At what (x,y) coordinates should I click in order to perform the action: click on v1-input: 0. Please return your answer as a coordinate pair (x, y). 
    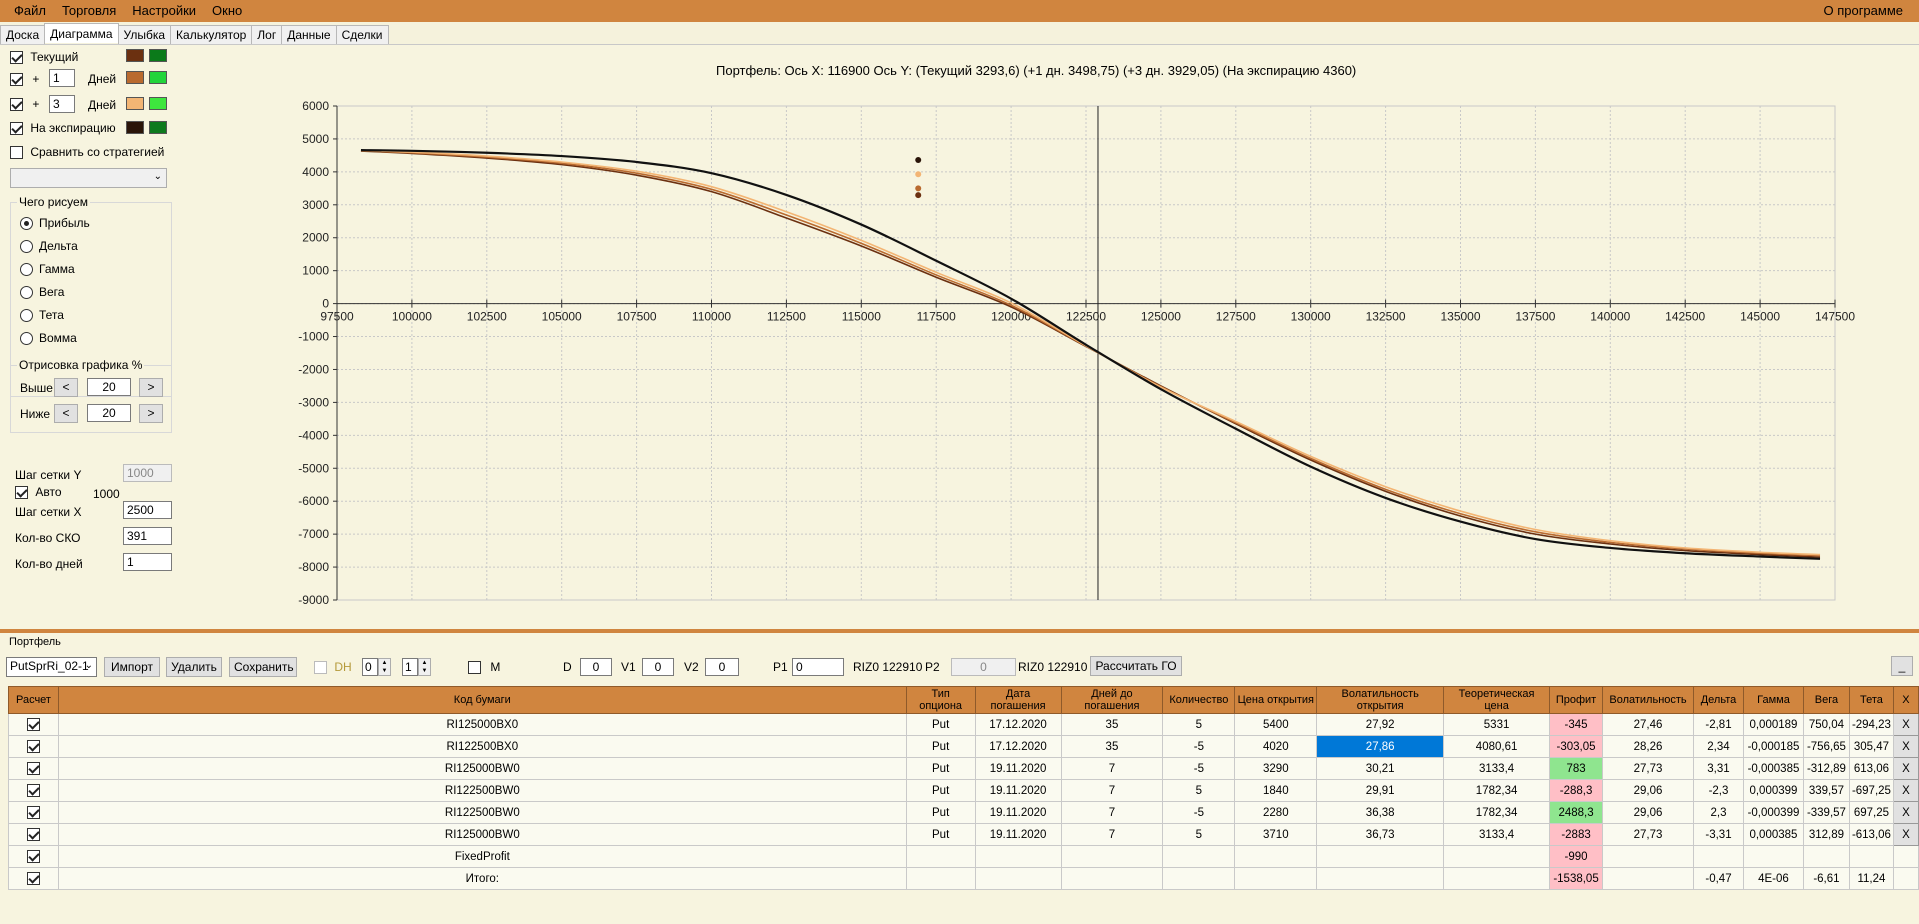
    Looking at the image, I should click on (658, 667).